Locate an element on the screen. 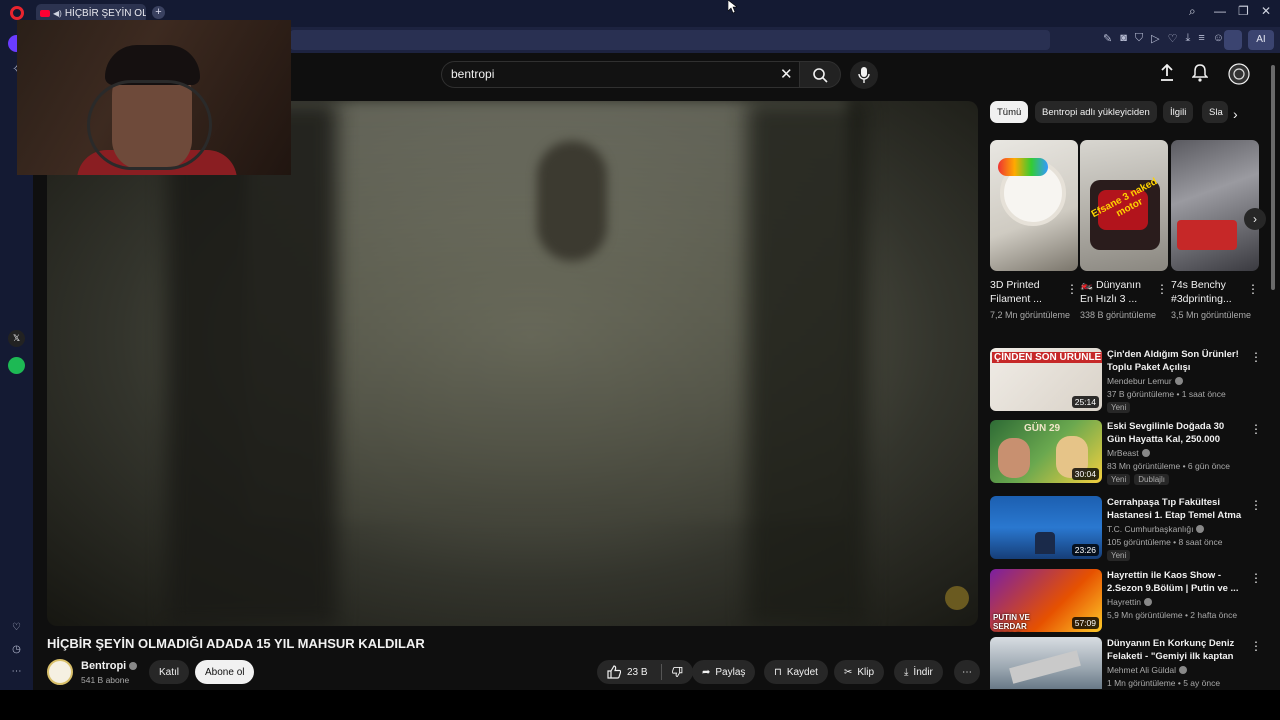 This screenshot has width=1280, height=720. search-button is located at coordinates (820, 74).